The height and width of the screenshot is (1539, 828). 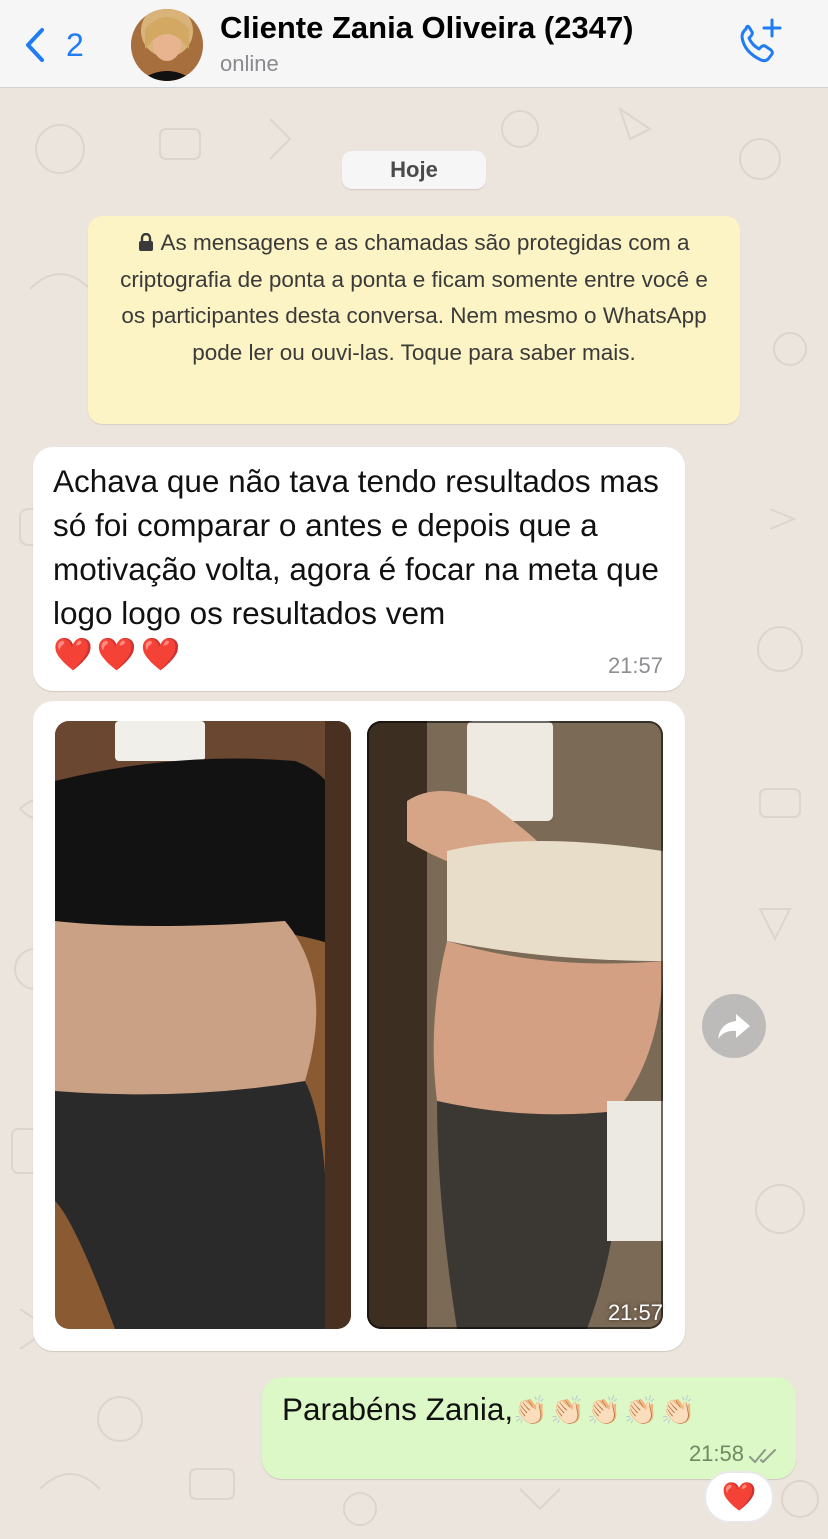 I want to click on outgoing-message: Parabéns Zania,👏🏻👏🏻👏🏻👏🏻👏🏻 21:58, so click(x=529, y=1428).